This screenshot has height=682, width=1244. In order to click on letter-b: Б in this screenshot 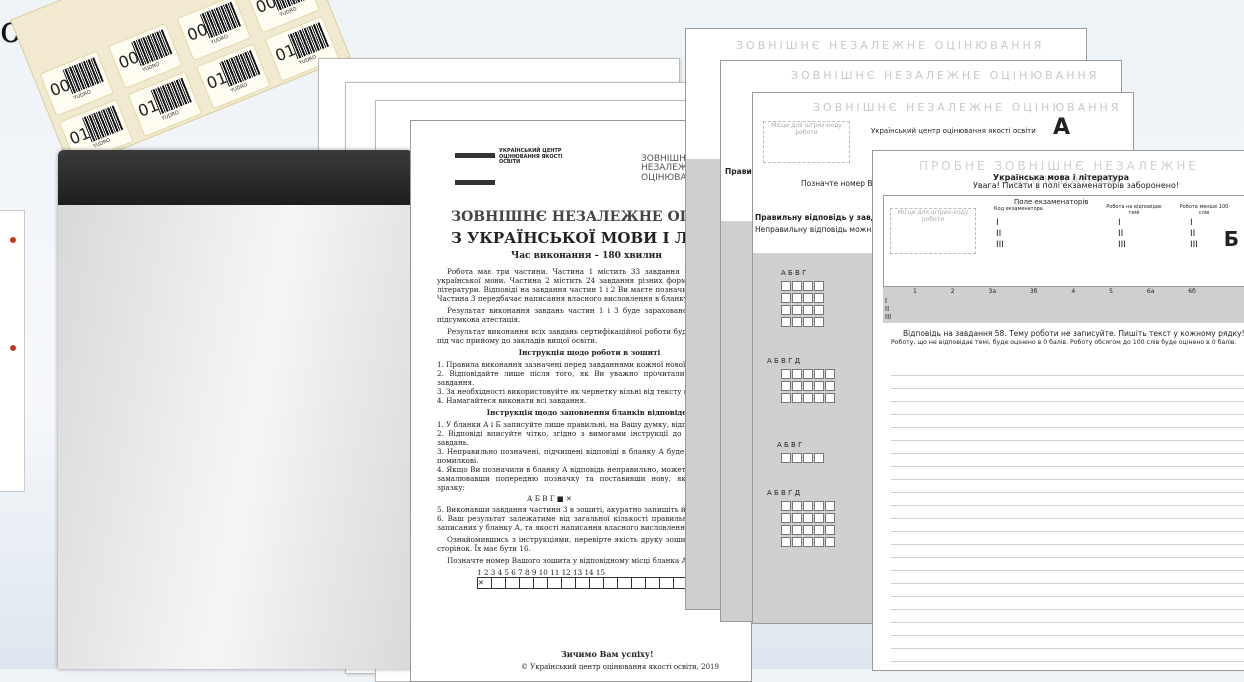, I will do `click(1231, 239)`.